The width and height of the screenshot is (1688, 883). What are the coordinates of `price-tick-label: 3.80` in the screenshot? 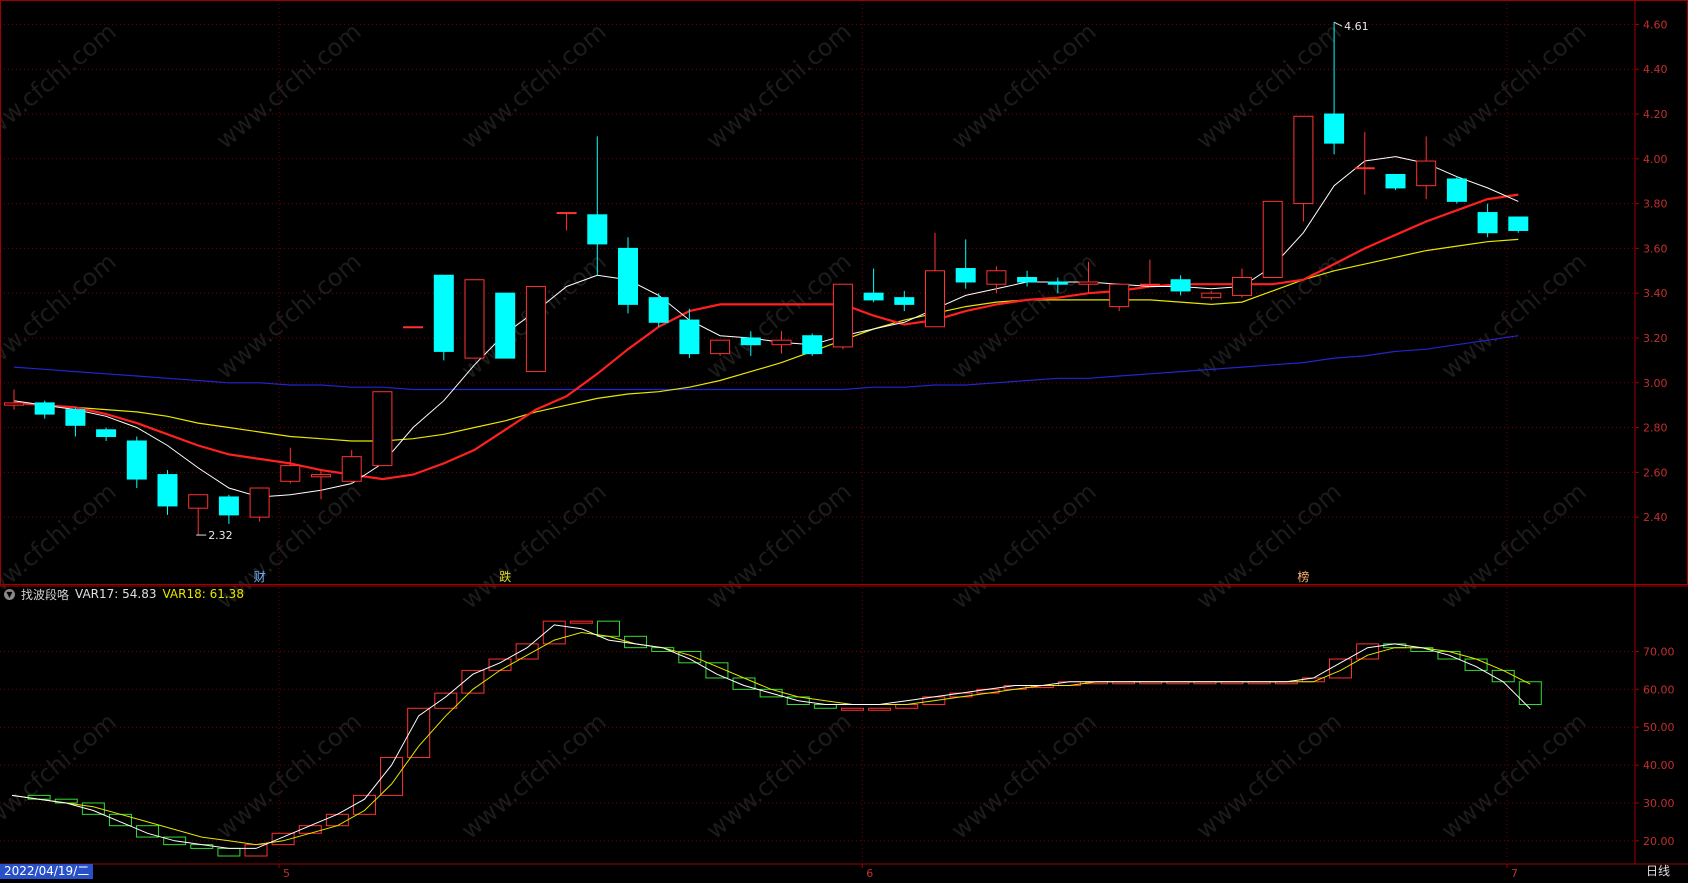 It's located at (1655, 204).